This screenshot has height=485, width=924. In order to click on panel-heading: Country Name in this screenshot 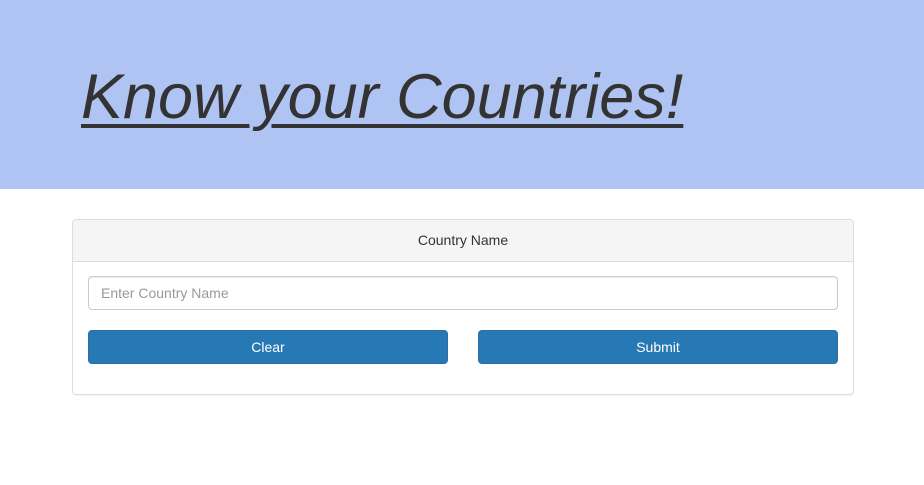, I will do `click(463, 241)`.